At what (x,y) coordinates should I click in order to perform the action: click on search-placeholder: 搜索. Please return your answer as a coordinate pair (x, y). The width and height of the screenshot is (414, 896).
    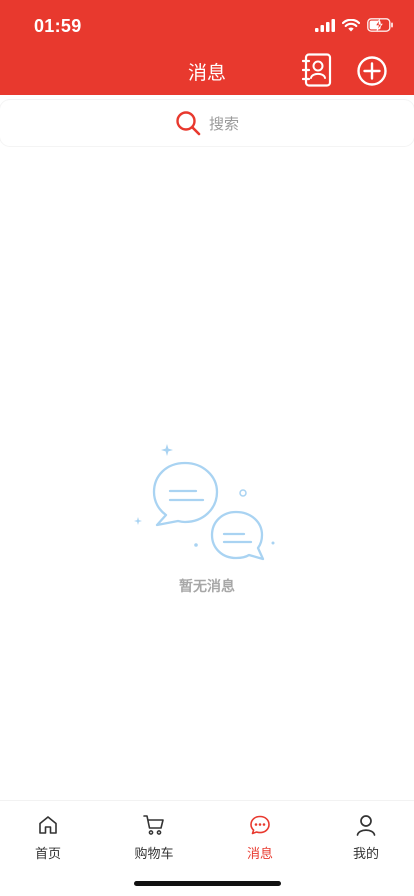
    Looking at the image, I should click on (223, 123).